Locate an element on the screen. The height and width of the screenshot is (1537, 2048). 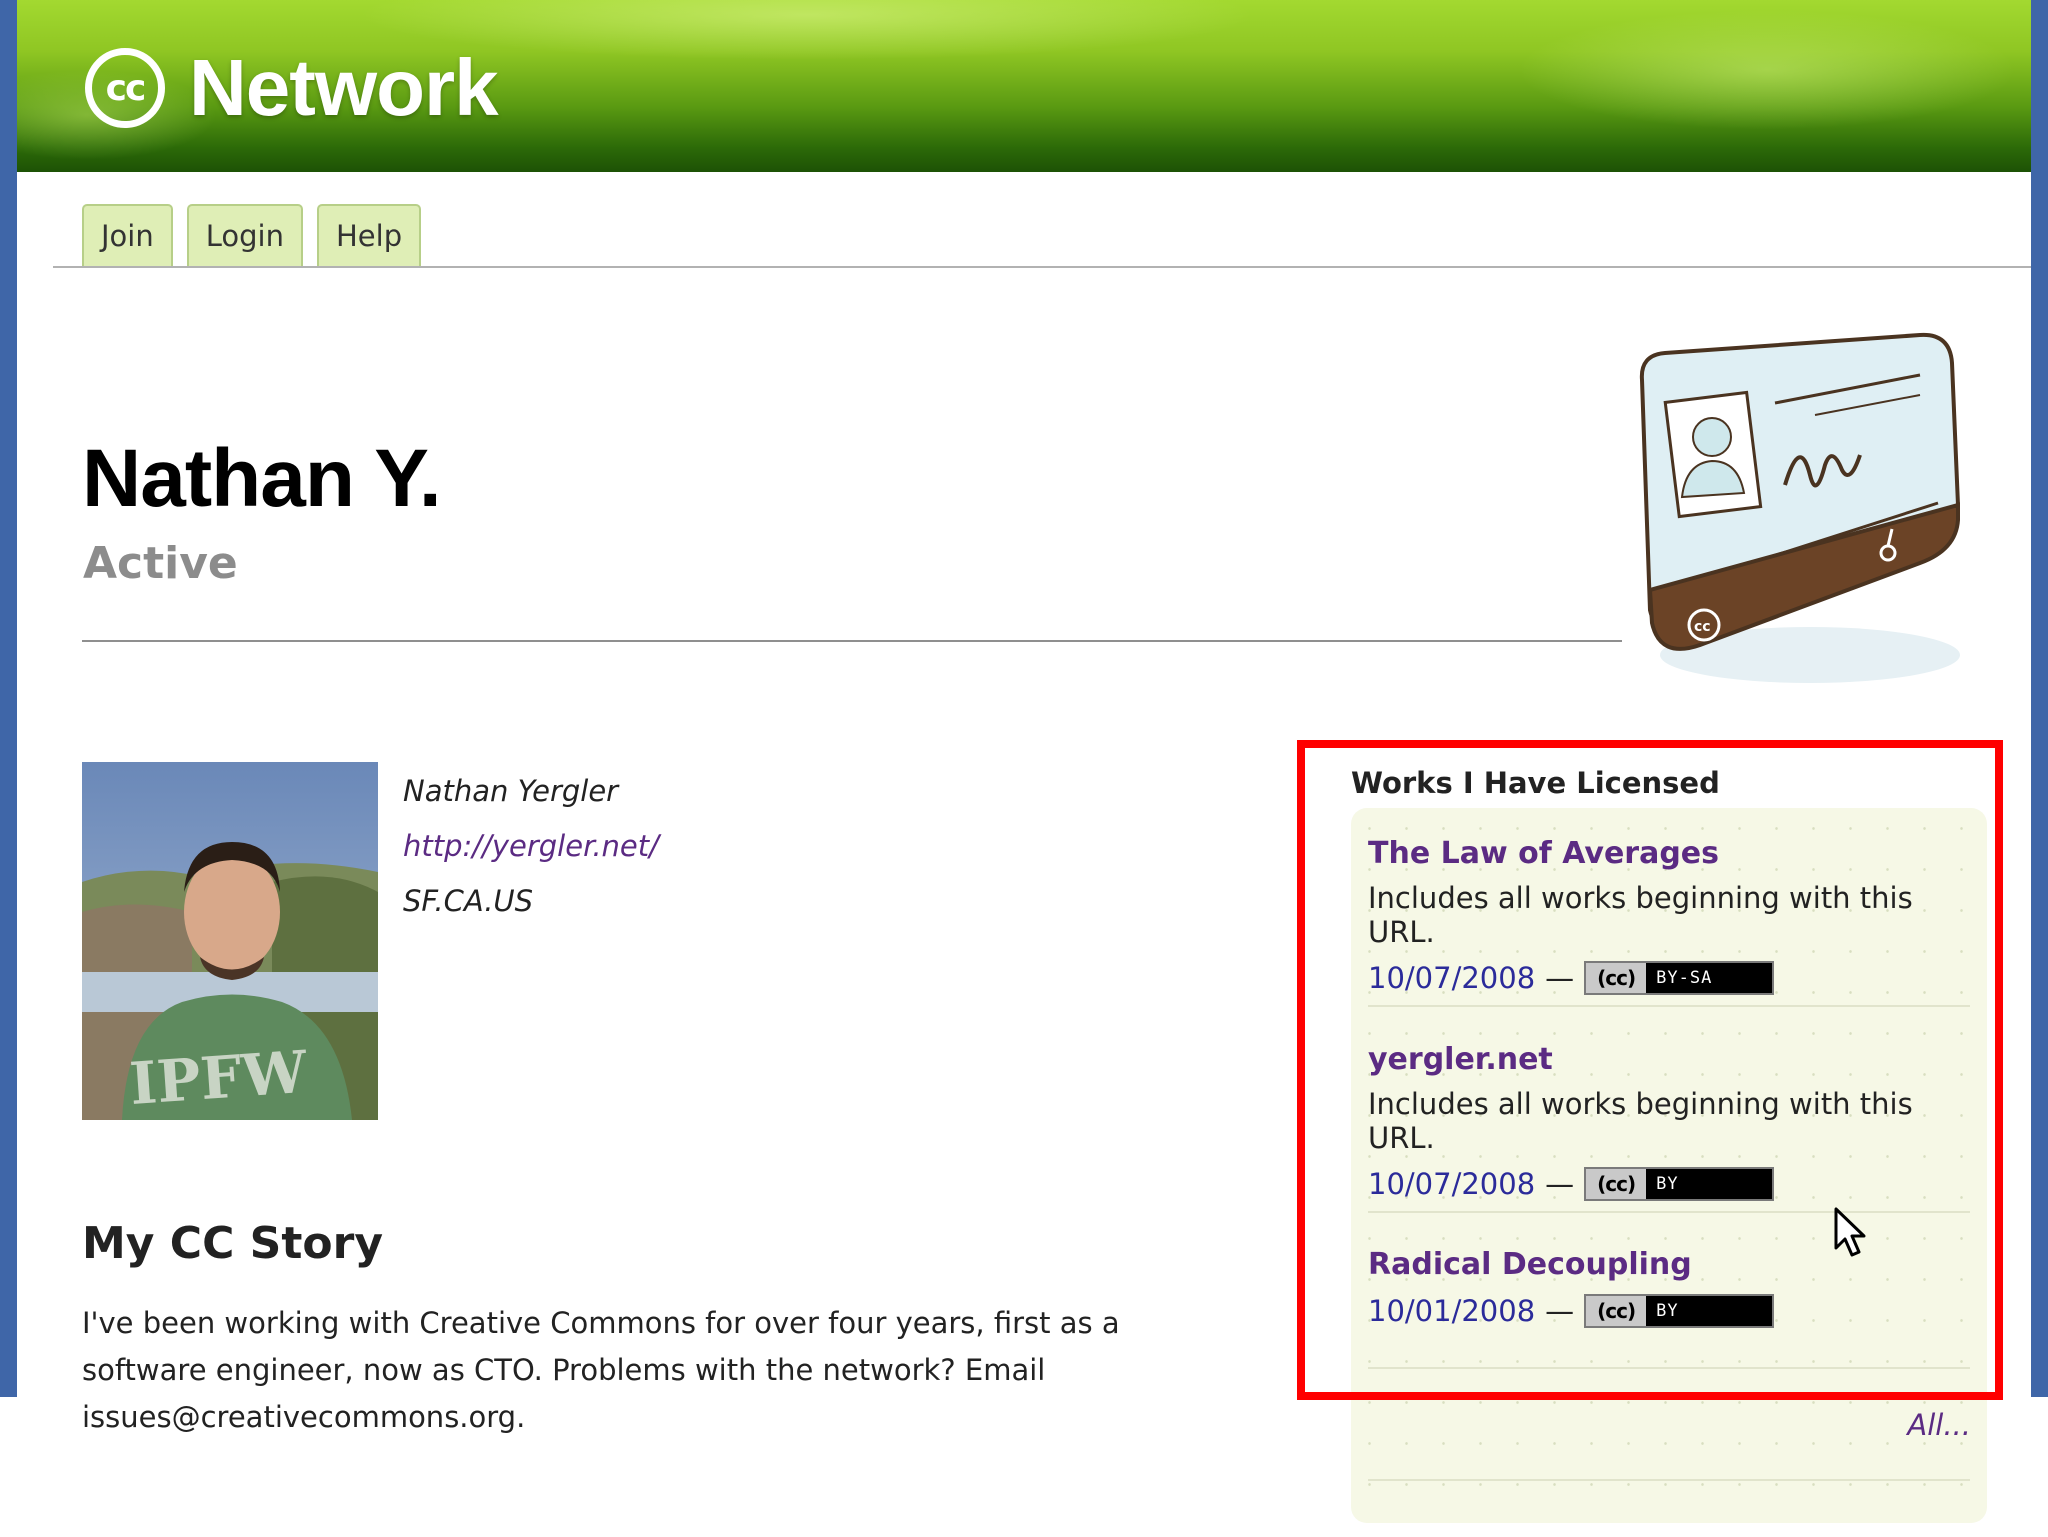
profile-divider is located at coordinates (852, 641).